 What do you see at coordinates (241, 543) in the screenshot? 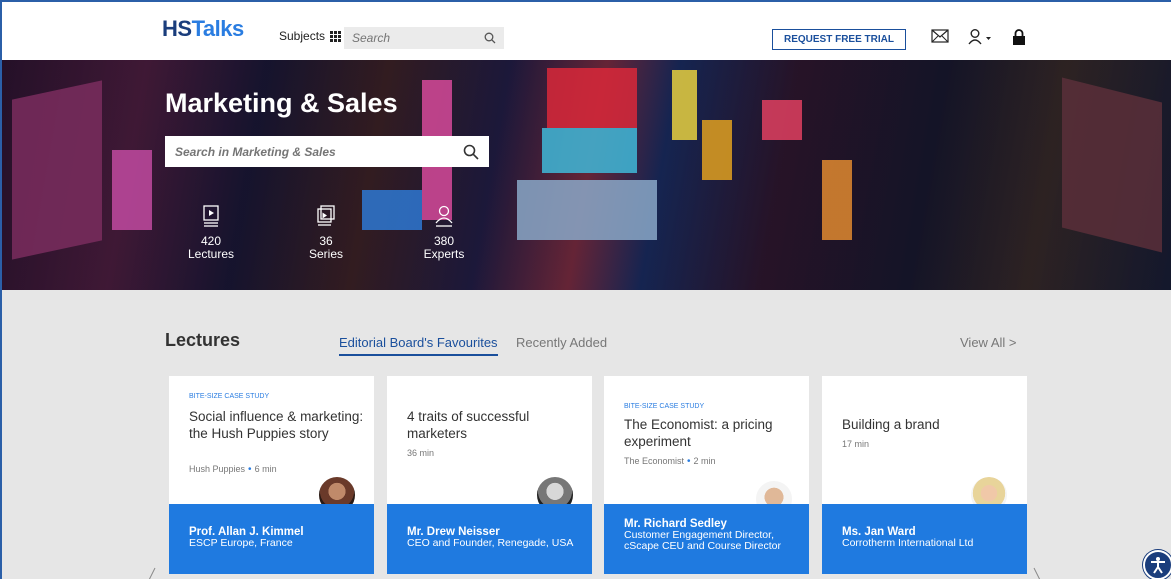
I see `speaker-affiliation: ESCP Europe, France` at bounding box center [241, 543].